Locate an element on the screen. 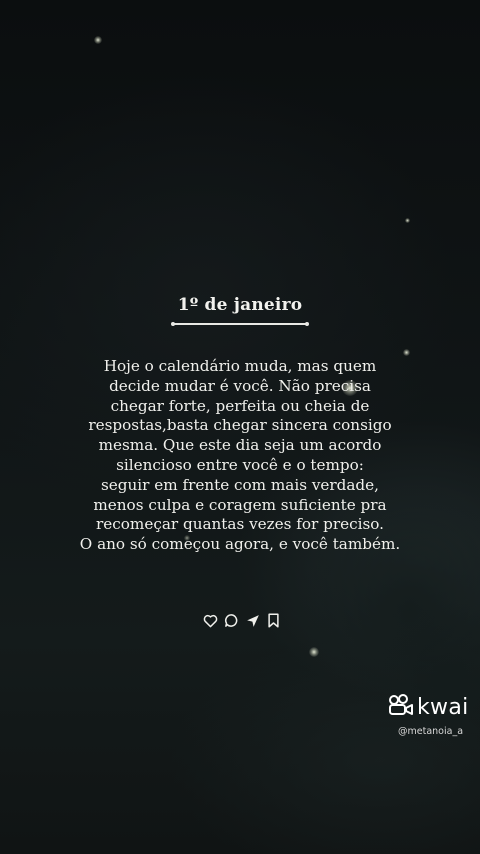  kwai-watermark: kwai is located at coordinates (428, 707).